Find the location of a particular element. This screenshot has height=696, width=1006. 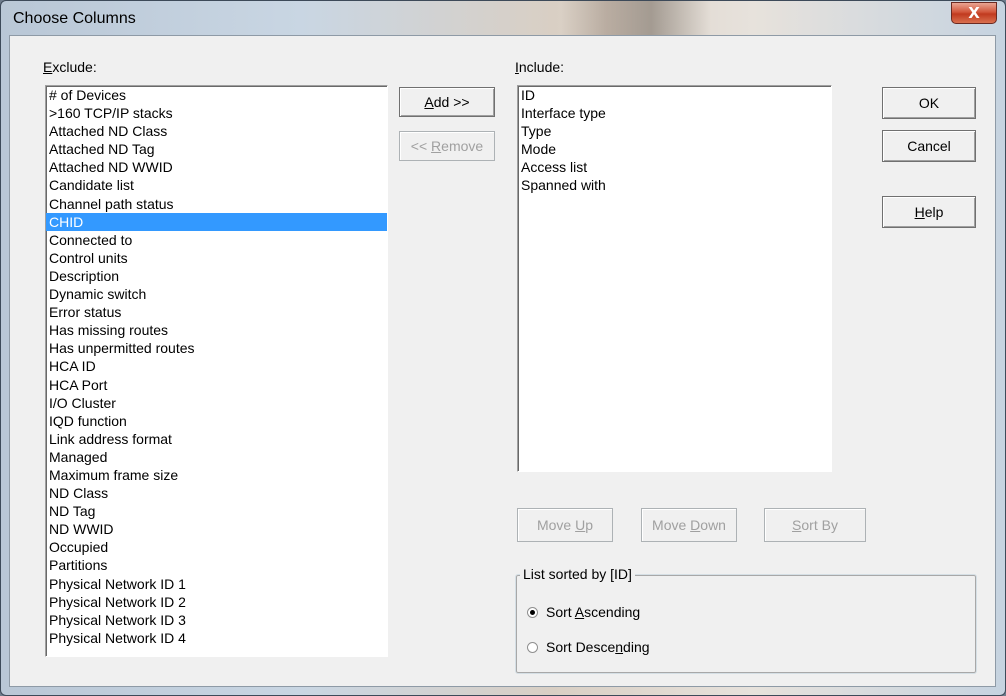

exclude-list-item: Channel path status is located at coordinates (216, 204).